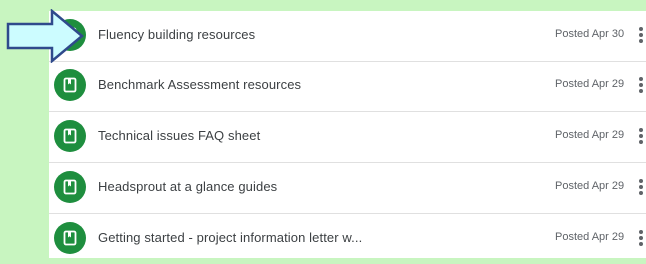 This screenshot has height=264, width=646. I want to click on item-title: Fluency building resources, so click(176, 34).